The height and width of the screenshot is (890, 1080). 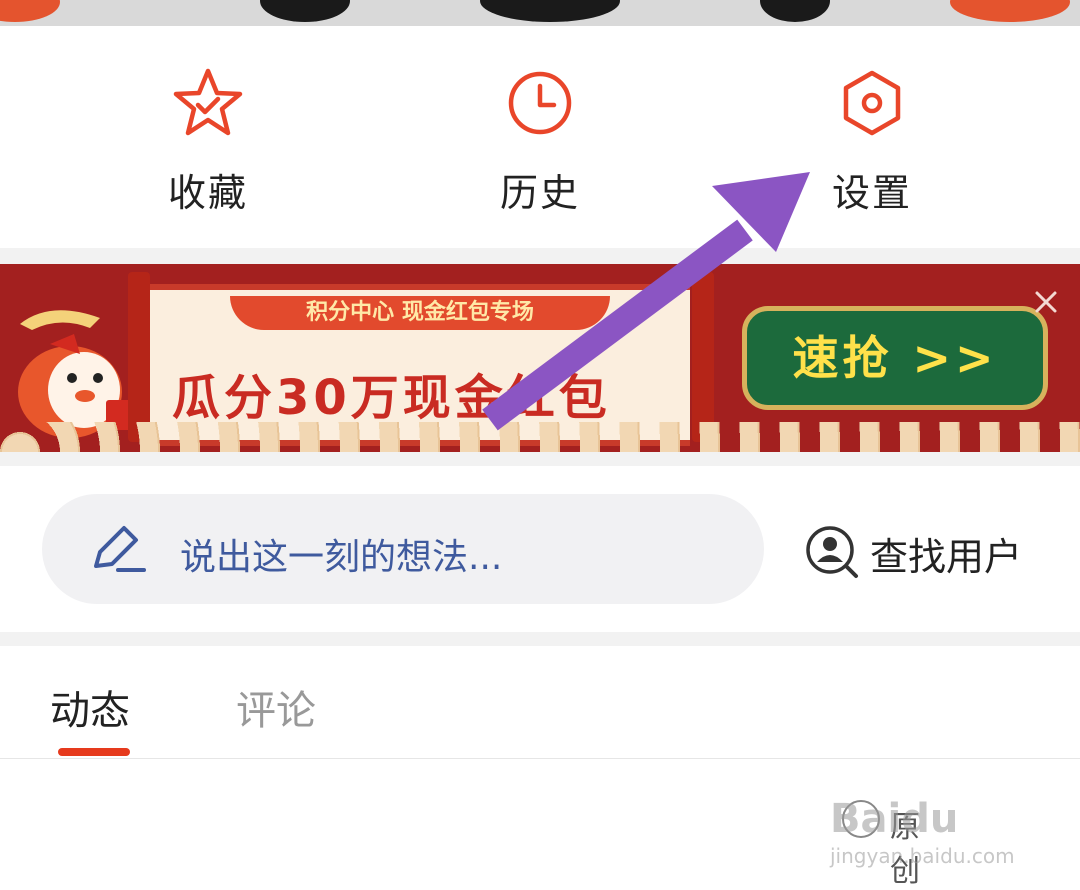 What do you see at coordinates (895, 358) in the screenshot?
I see `grab-now-button: 速抢 >>` at bounding box center [895, 358].